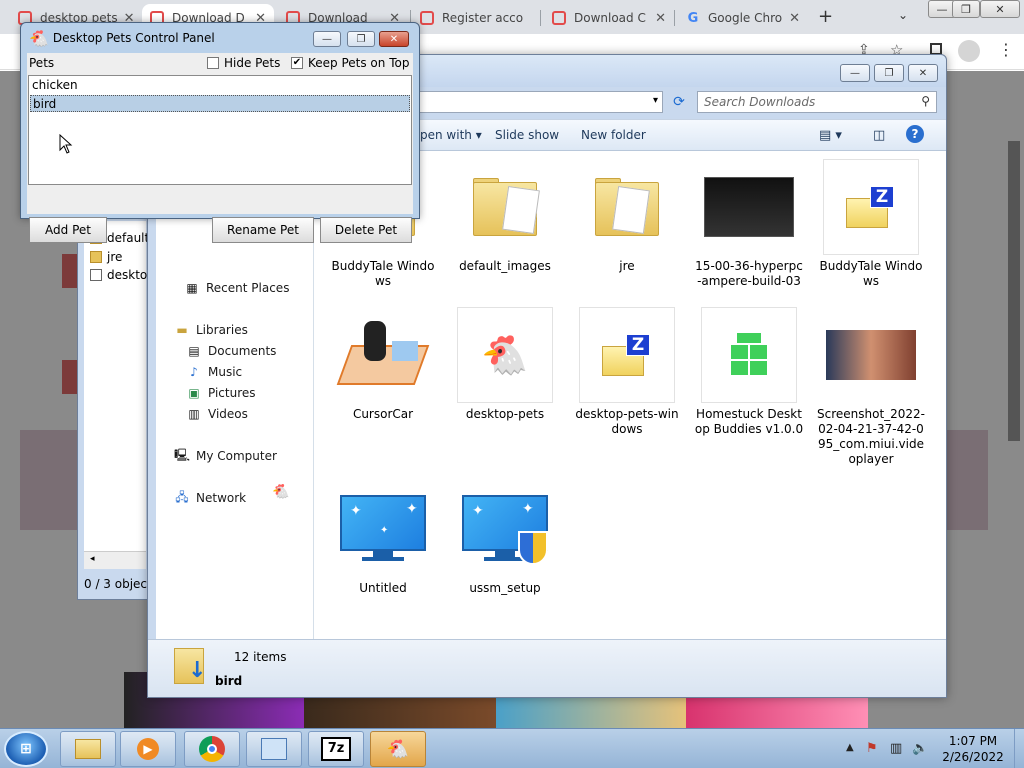 This screenshot has height=768, width=1024. Describe the element at coordinates (182, 496) in the screenshot. I see `network-icon: 🖧` at that location.